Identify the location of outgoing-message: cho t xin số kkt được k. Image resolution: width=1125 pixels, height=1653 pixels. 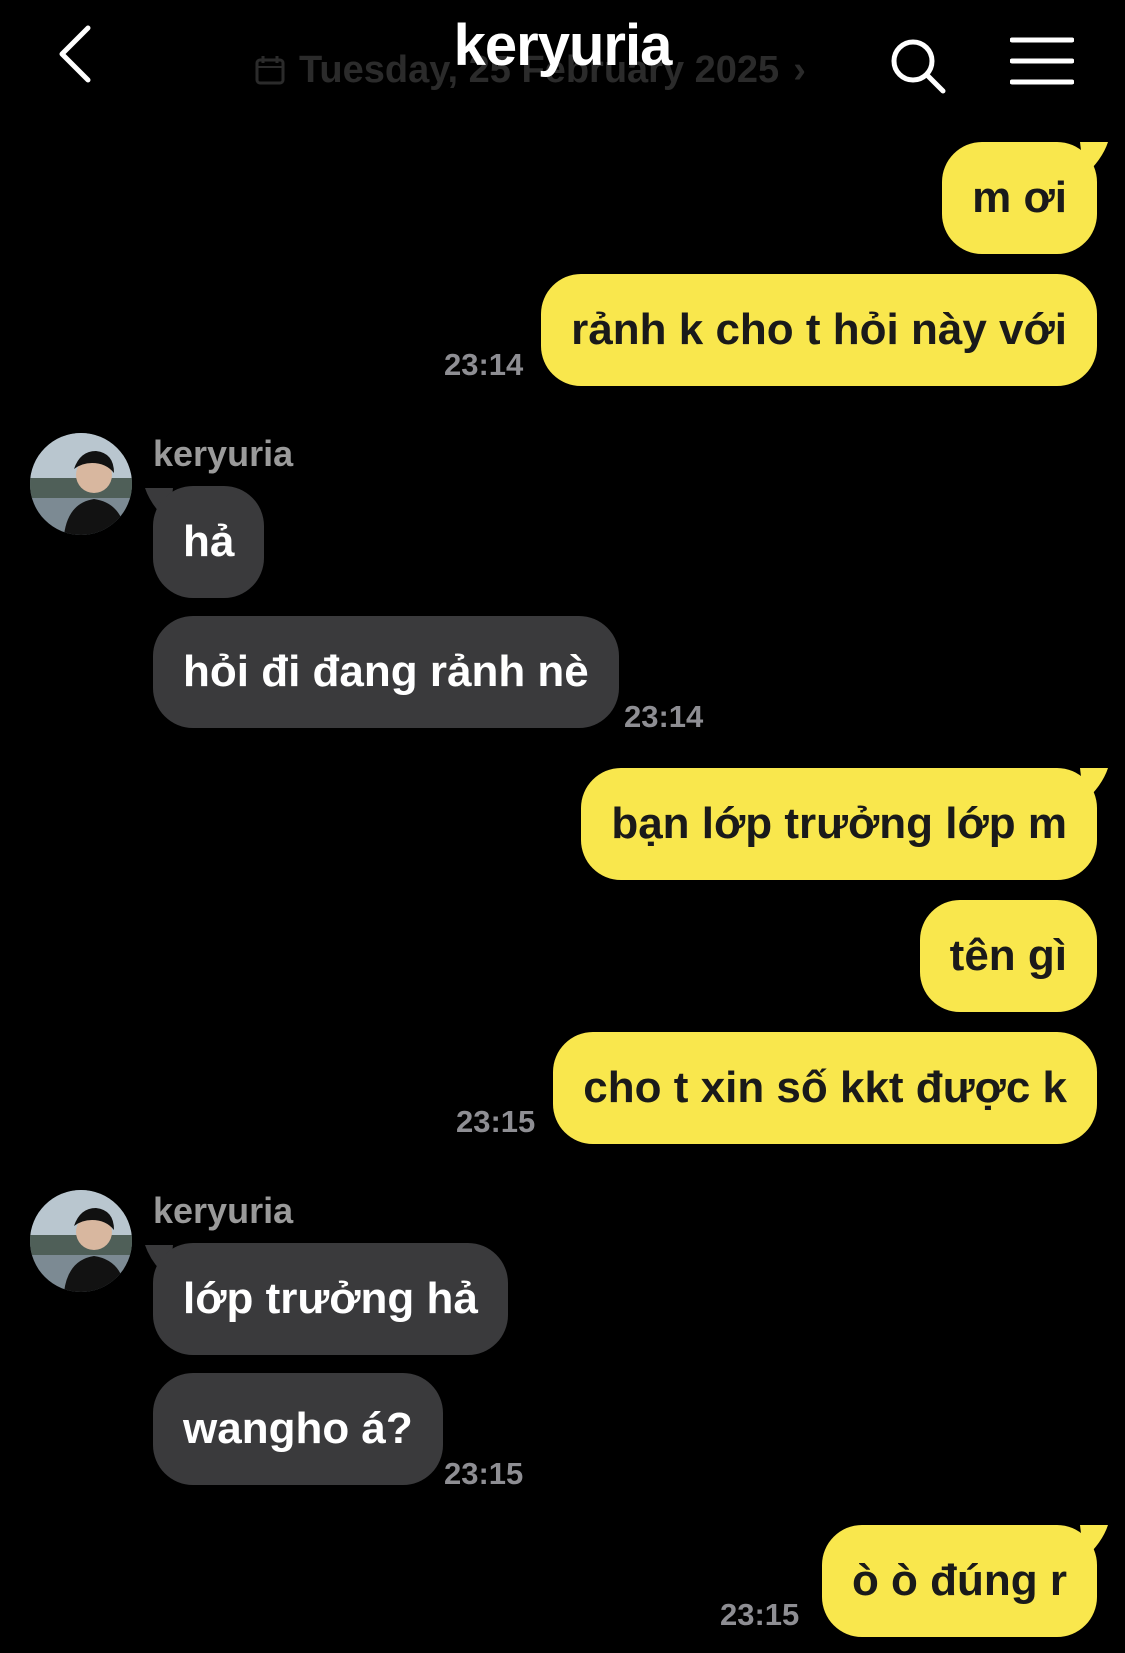
(825, 1088).